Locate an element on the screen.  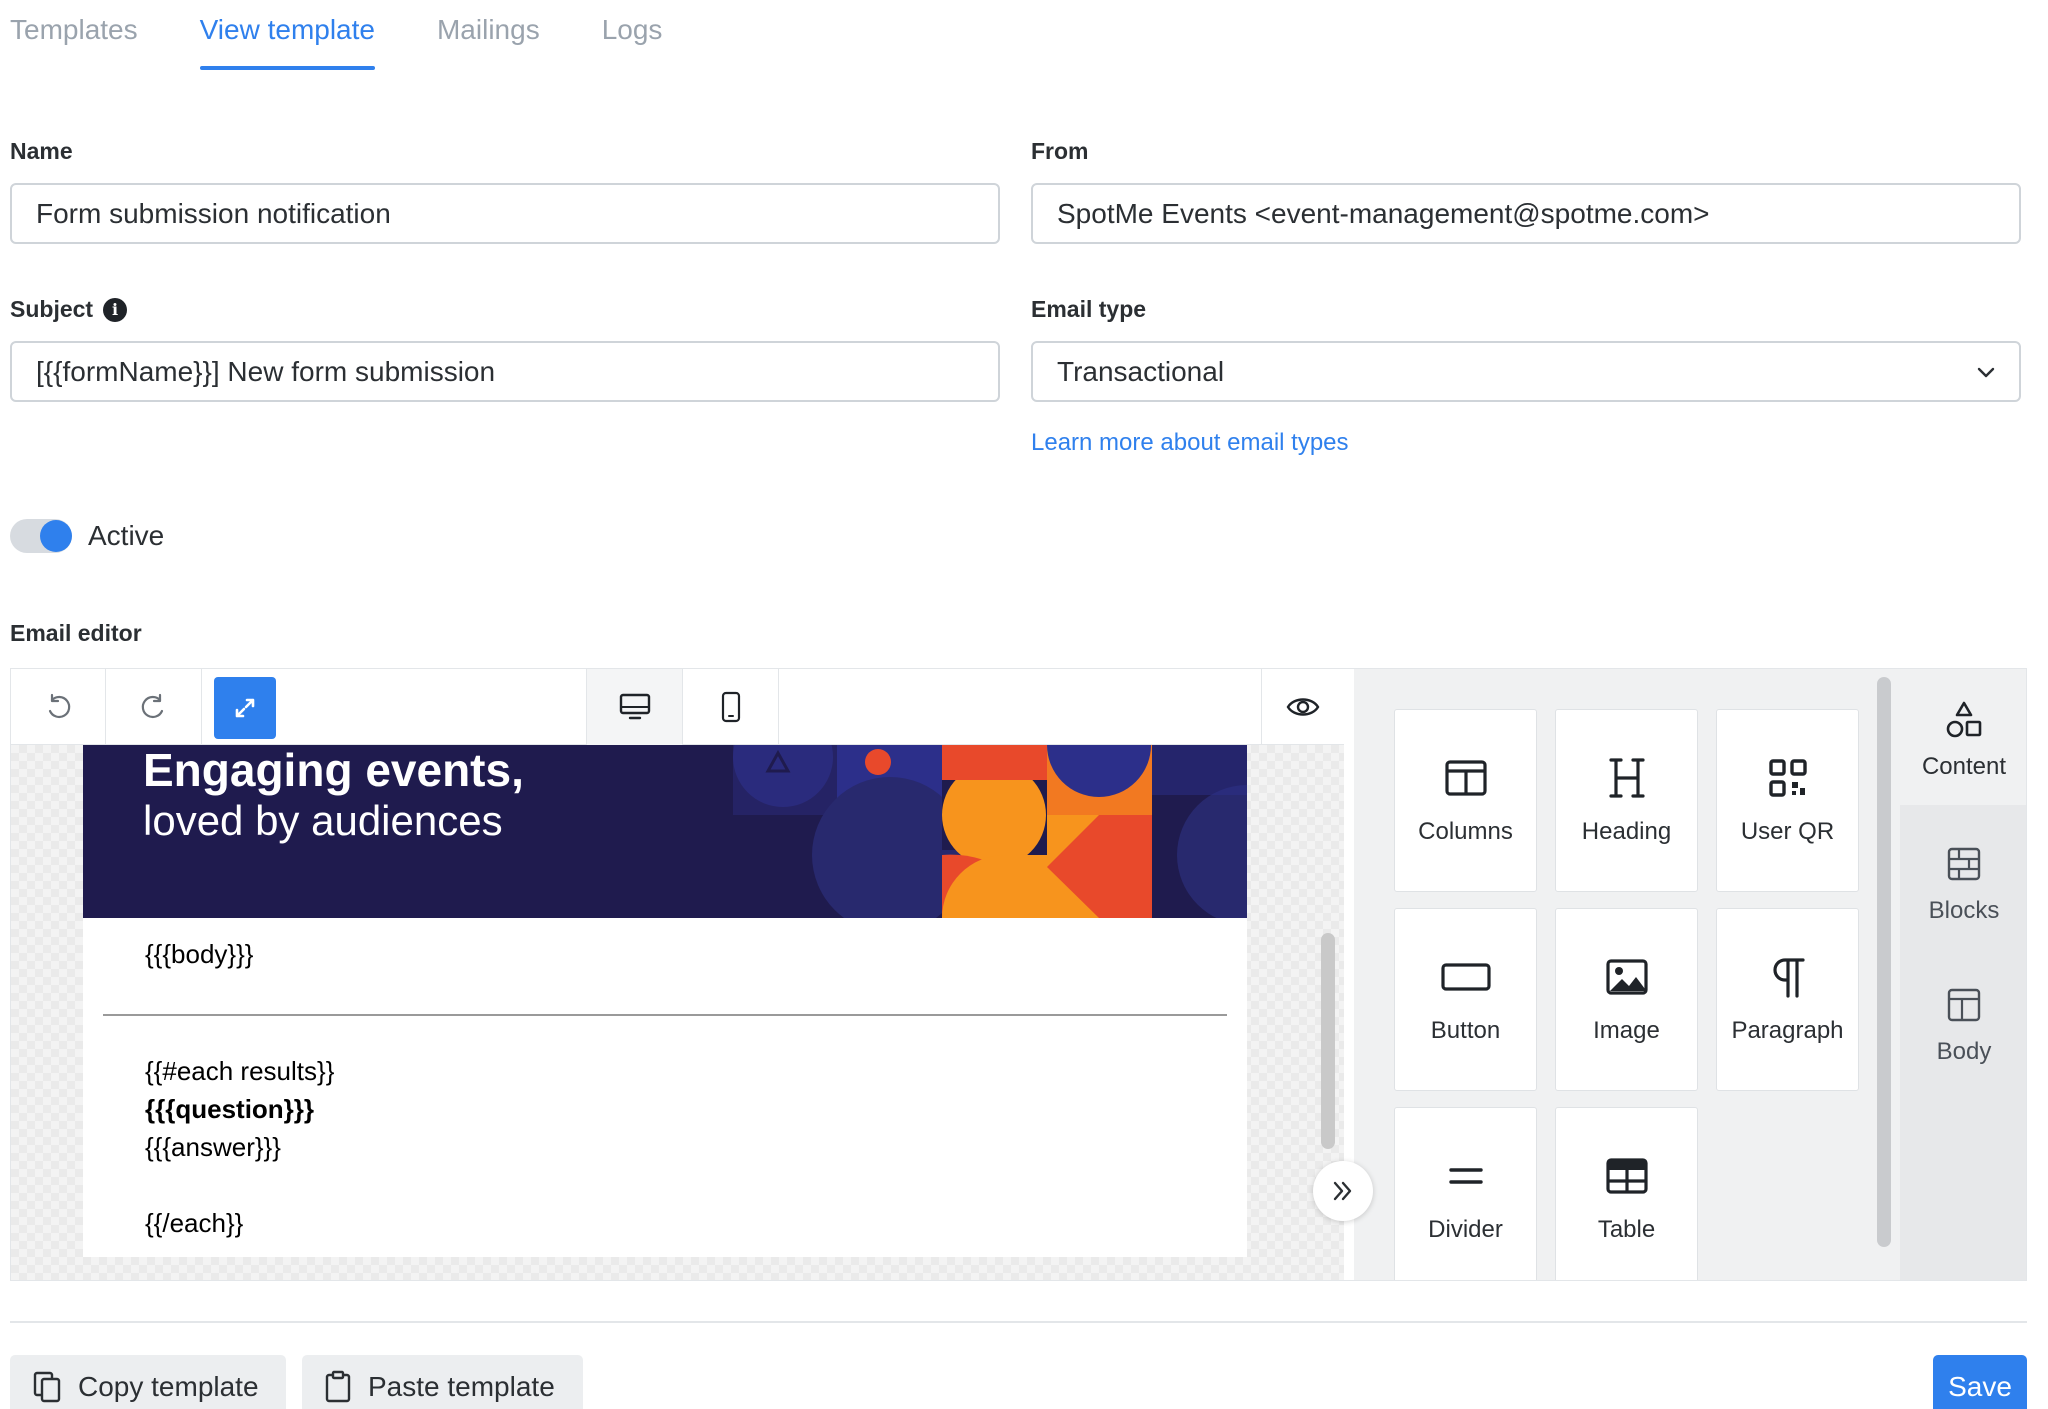
tab-bar: Templates View template Mailings Logs is located at coordinates (336, 36).